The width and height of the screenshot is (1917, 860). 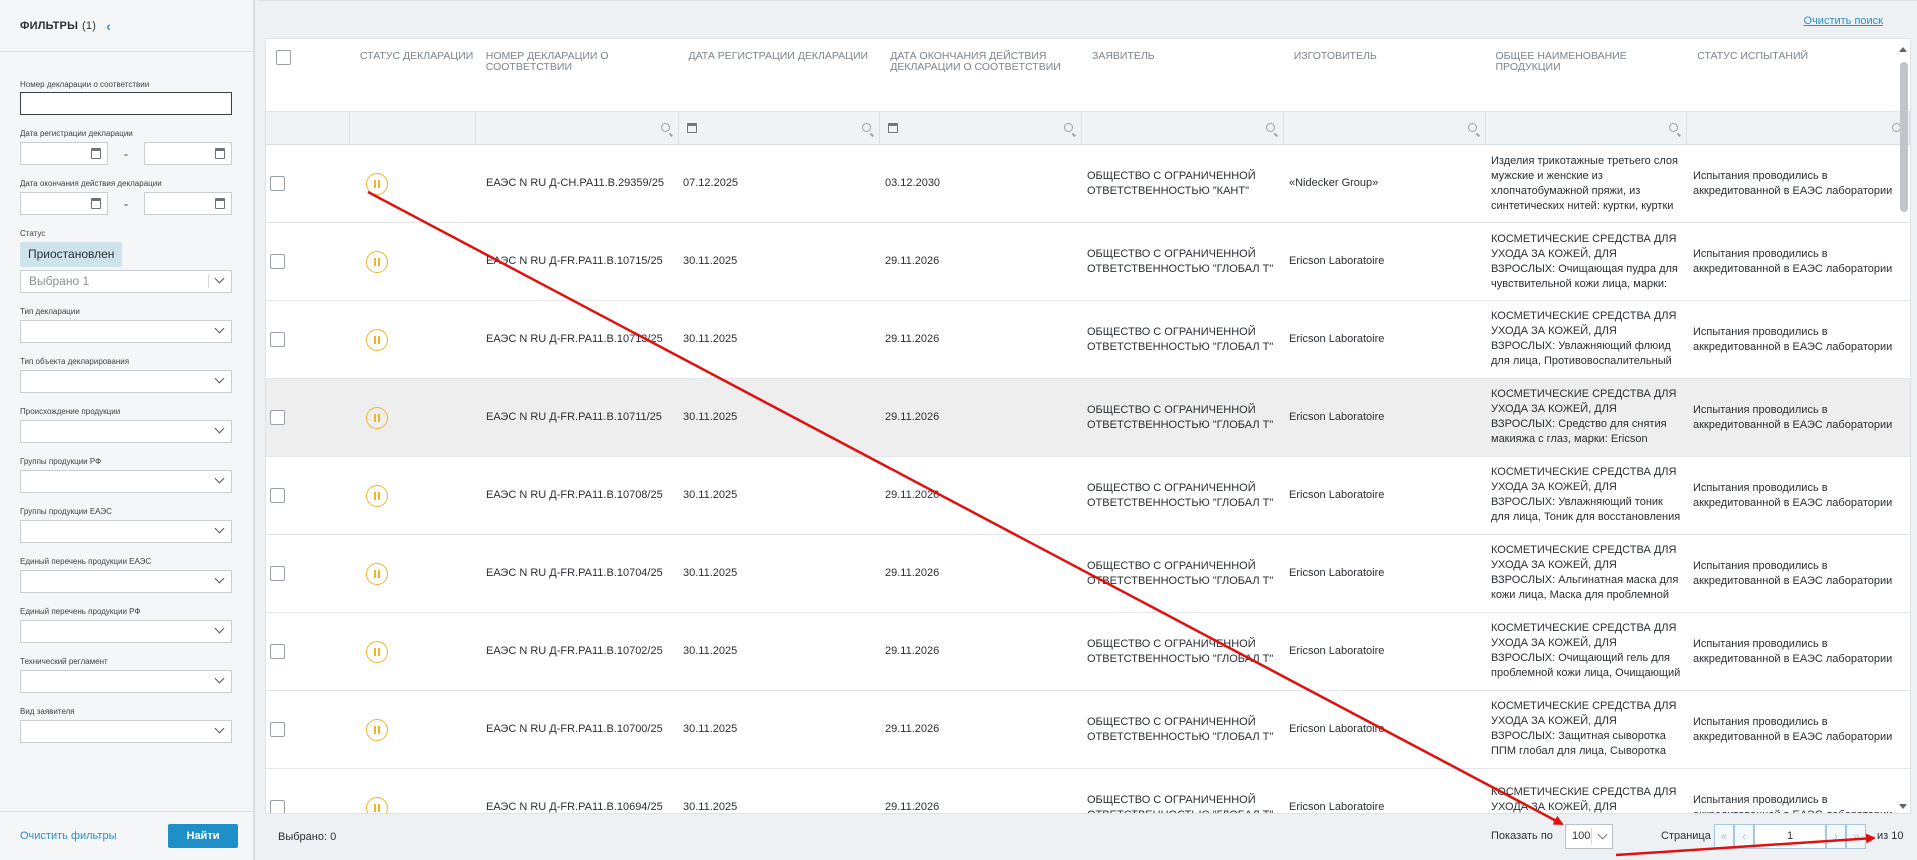 What do you see at coordinates (981, 128) in the screenshot?
I see `filter-end-date-input` at bounding box center [981, 128].